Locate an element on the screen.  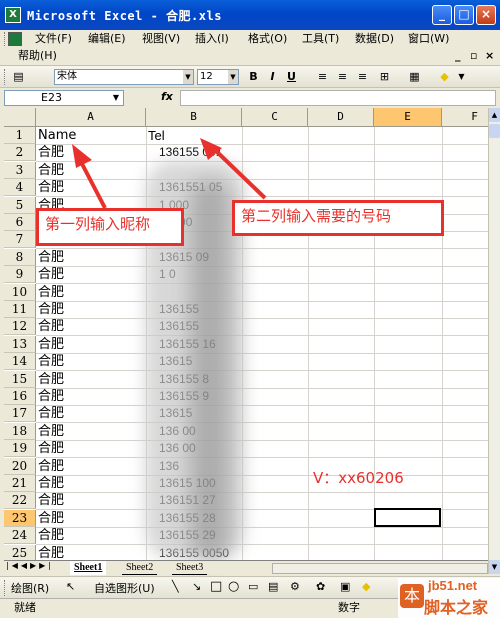
toolbar-grip is located at coordinates (5, 588).